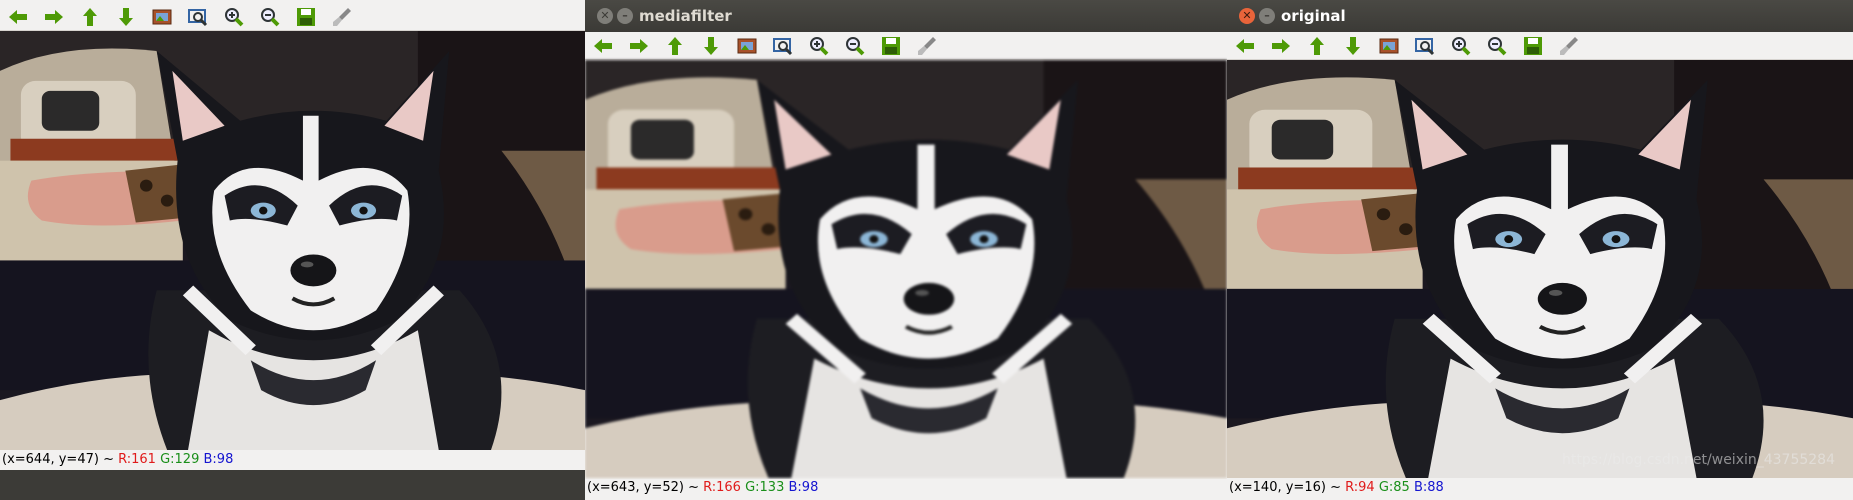 Image resolution: width=1853 pixels, height=500 pixels. What do you see at coordinates (1394, 487) in the screenshot?
I see `status-green: G:85` at bounding box center [1394, 487].